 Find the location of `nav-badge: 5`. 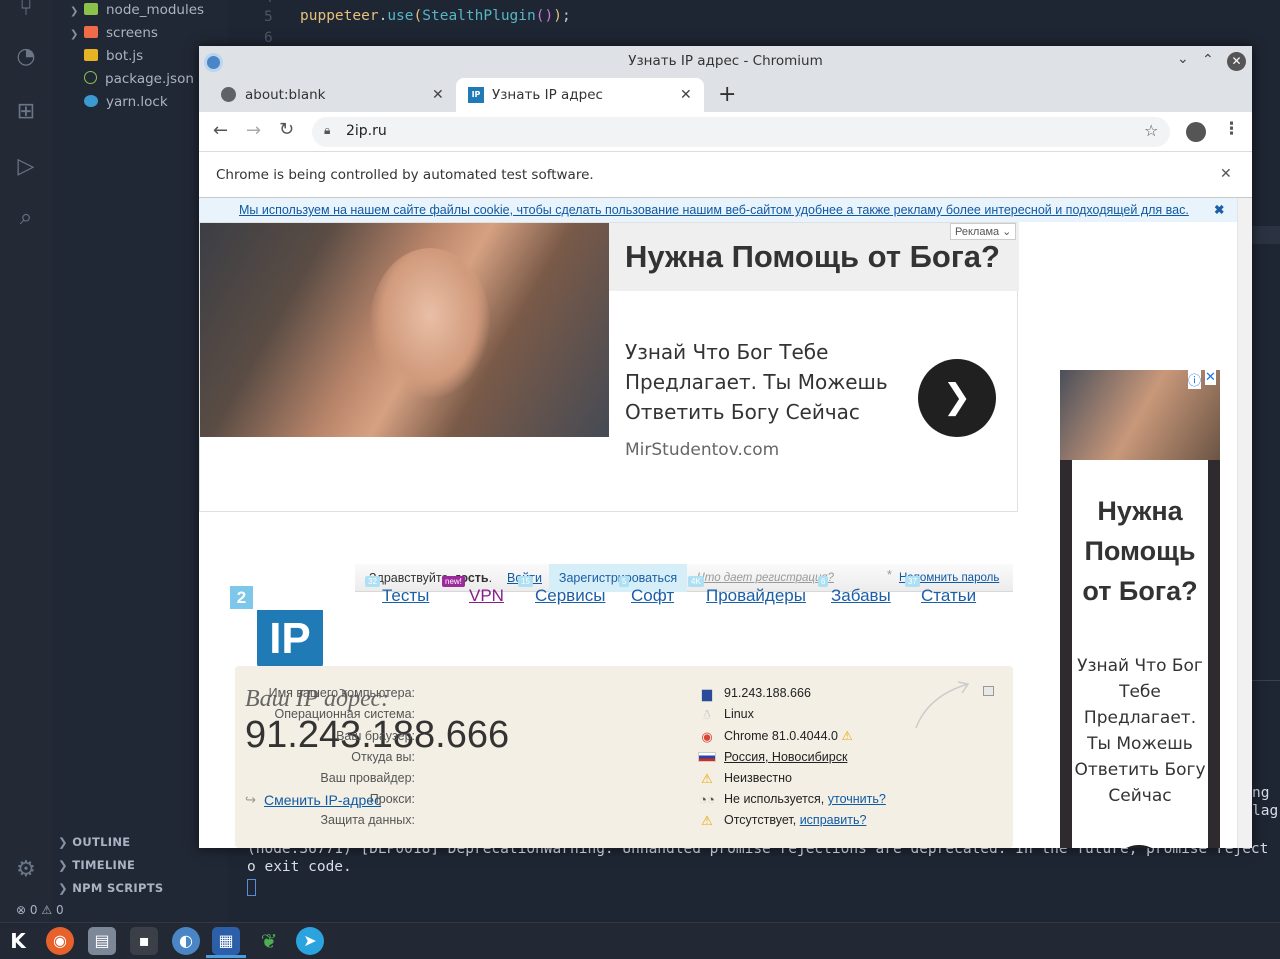

nav-badge: 5 is located at coordinates (624, 581).